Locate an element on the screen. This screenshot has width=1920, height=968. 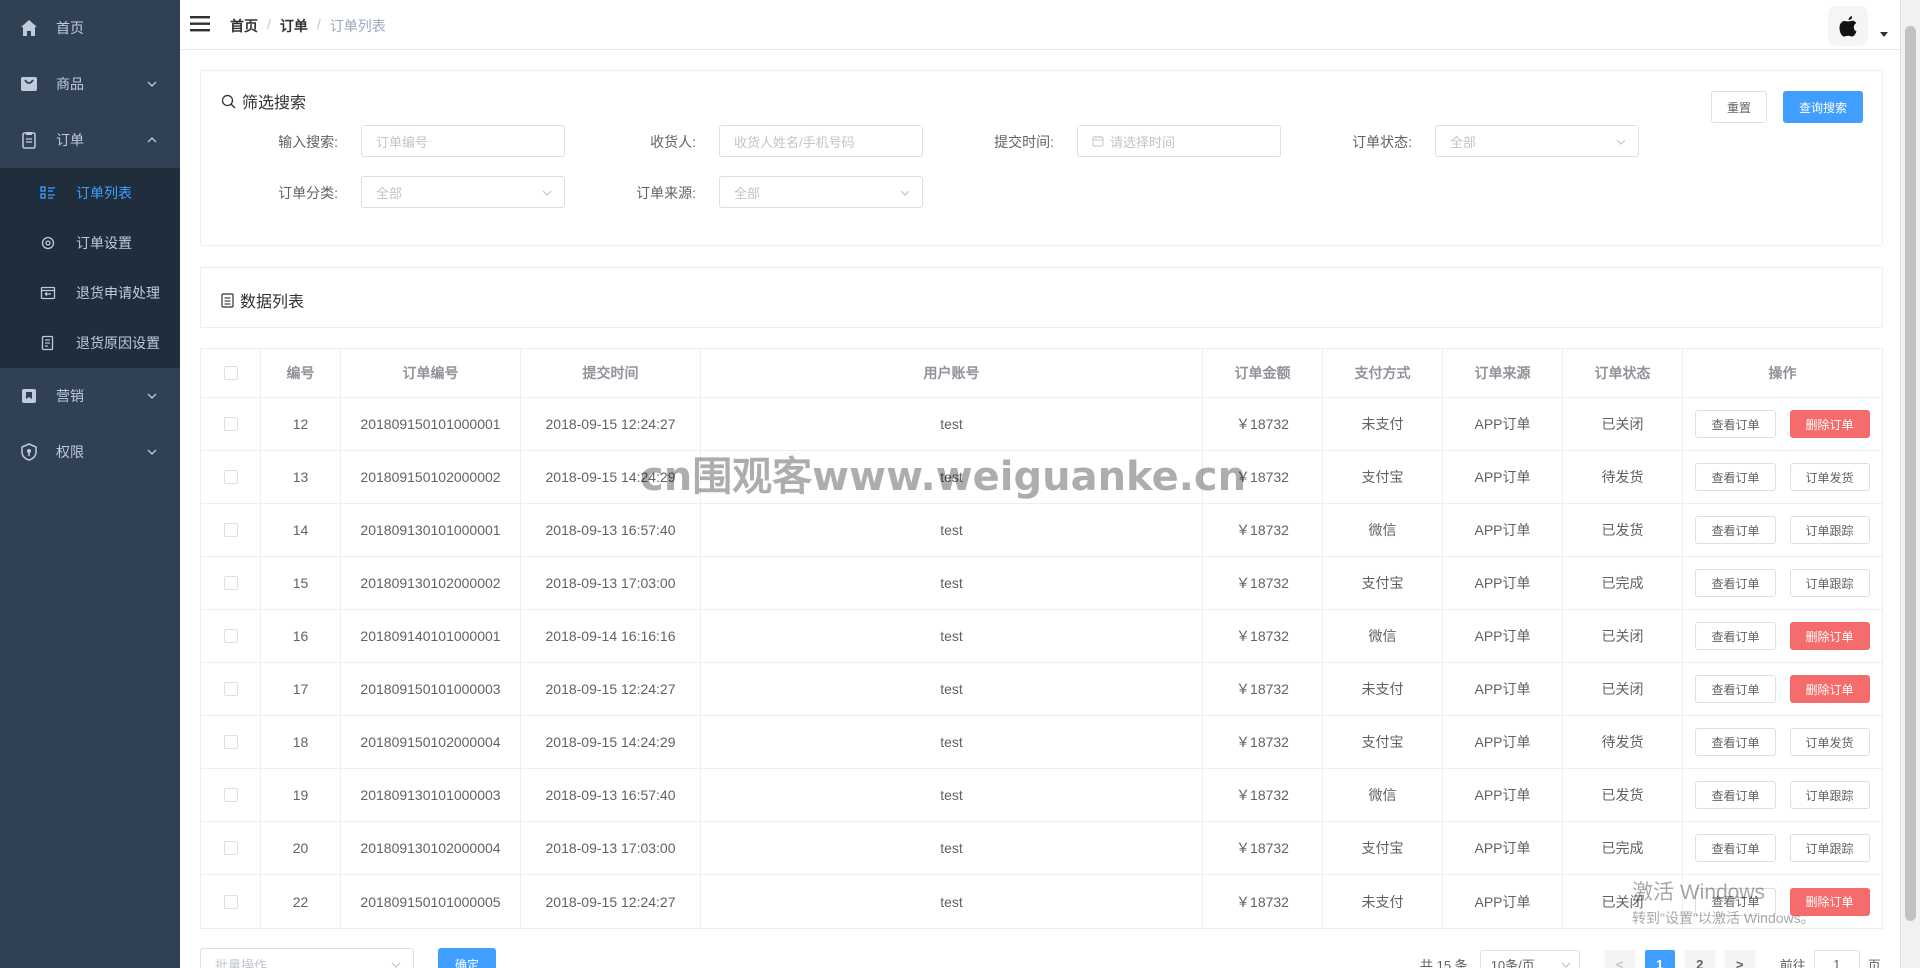
sidebar-item-label: 订单列表 is located at coordinates (104, 193).